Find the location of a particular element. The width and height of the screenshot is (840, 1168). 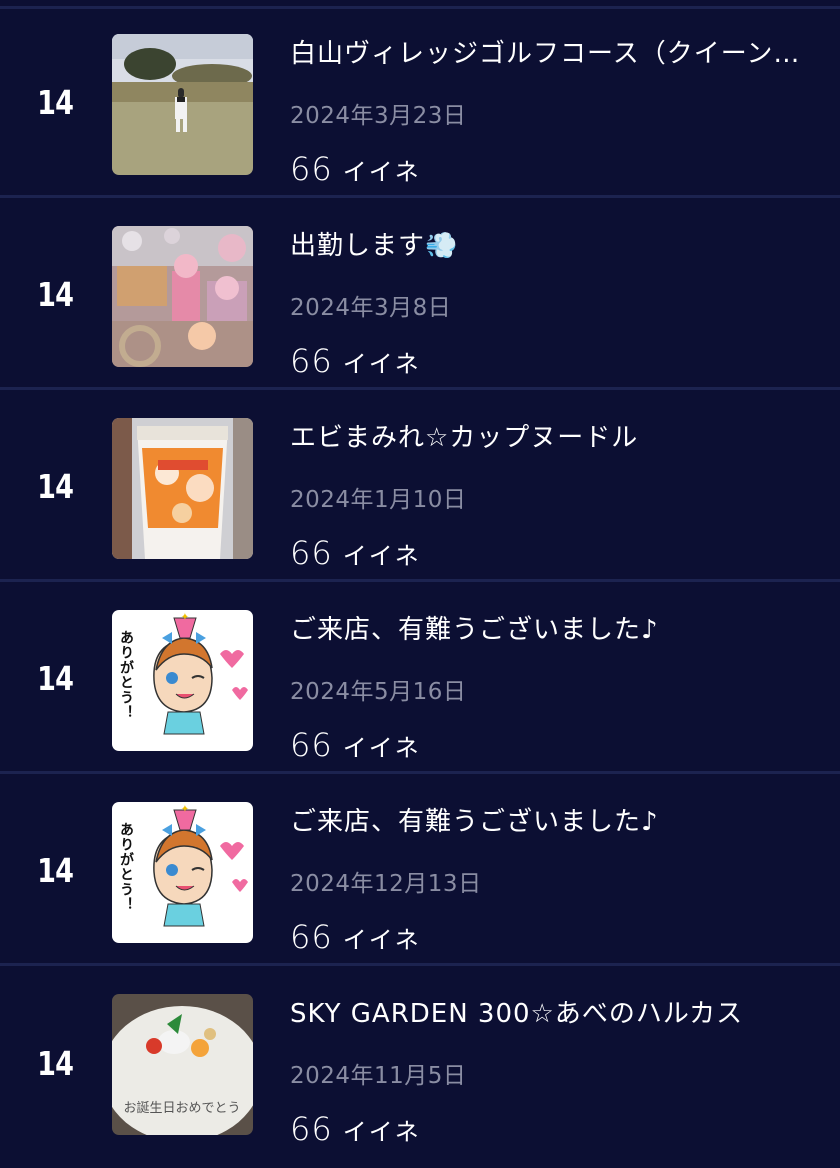

post-title: 出勤します💨 is located at coordinates (554, 246).